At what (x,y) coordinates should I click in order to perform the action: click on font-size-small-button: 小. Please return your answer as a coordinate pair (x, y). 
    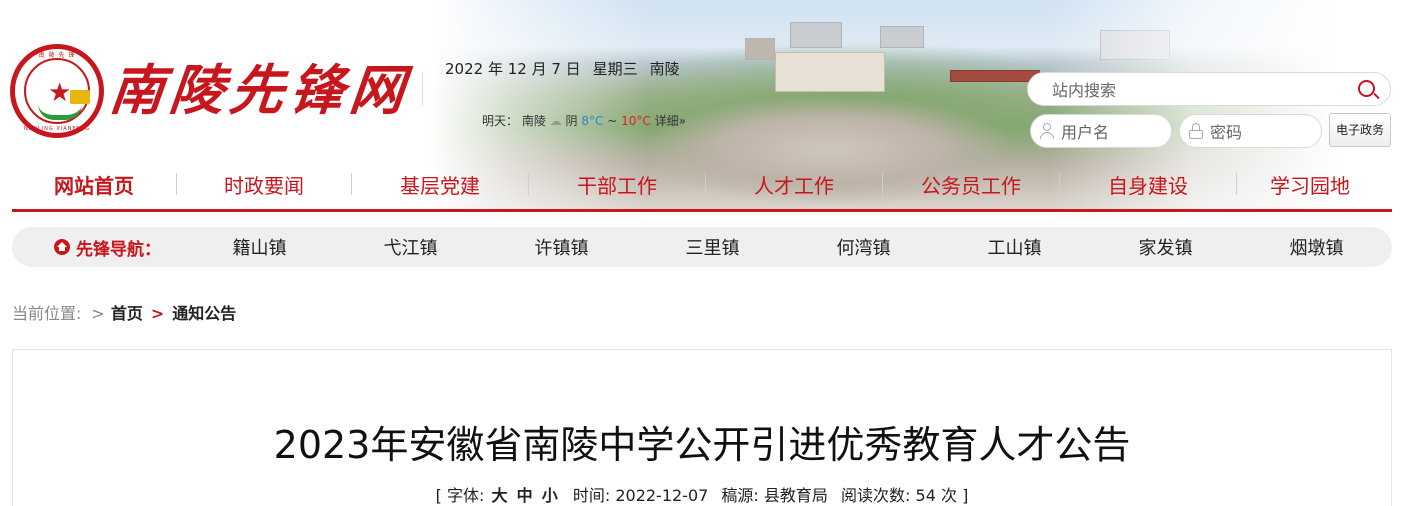
    Looking at the image, I should click on (550, 495).